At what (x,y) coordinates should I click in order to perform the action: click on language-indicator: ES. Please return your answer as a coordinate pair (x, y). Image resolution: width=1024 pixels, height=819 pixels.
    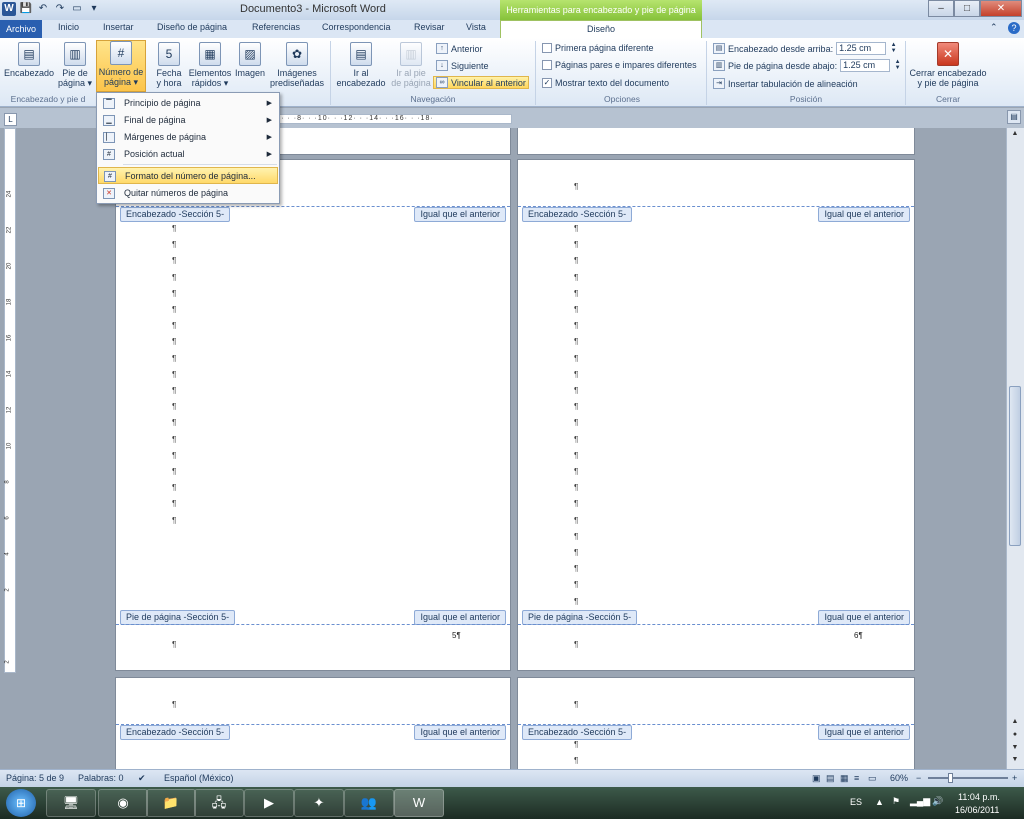
    Looking at the image, I should click on (856, 802).